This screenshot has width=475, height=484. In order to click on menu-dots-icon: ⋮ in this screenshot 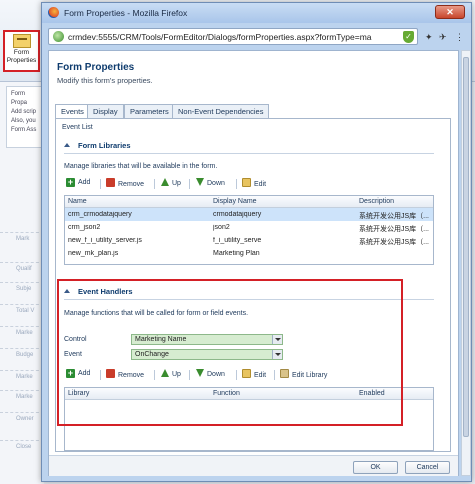, I will do `click(459, 37)`.